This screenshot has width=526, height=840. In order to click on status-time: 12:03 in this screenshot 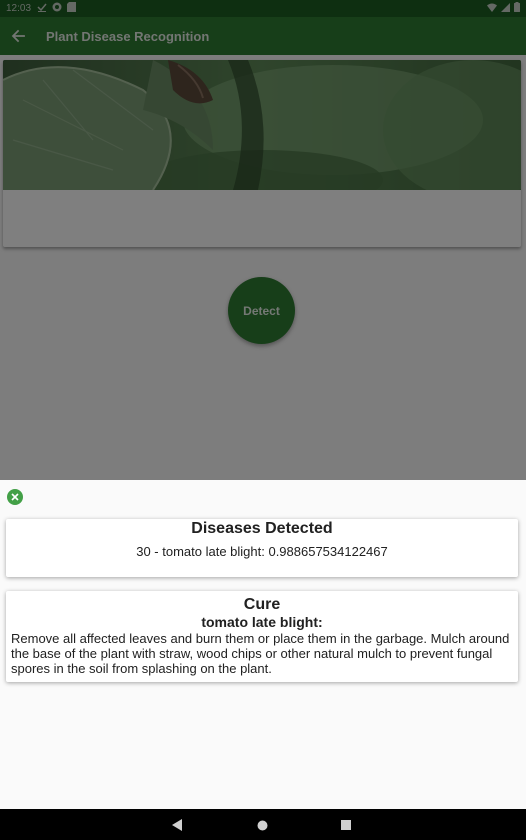, I will do `click(19, 8)`.